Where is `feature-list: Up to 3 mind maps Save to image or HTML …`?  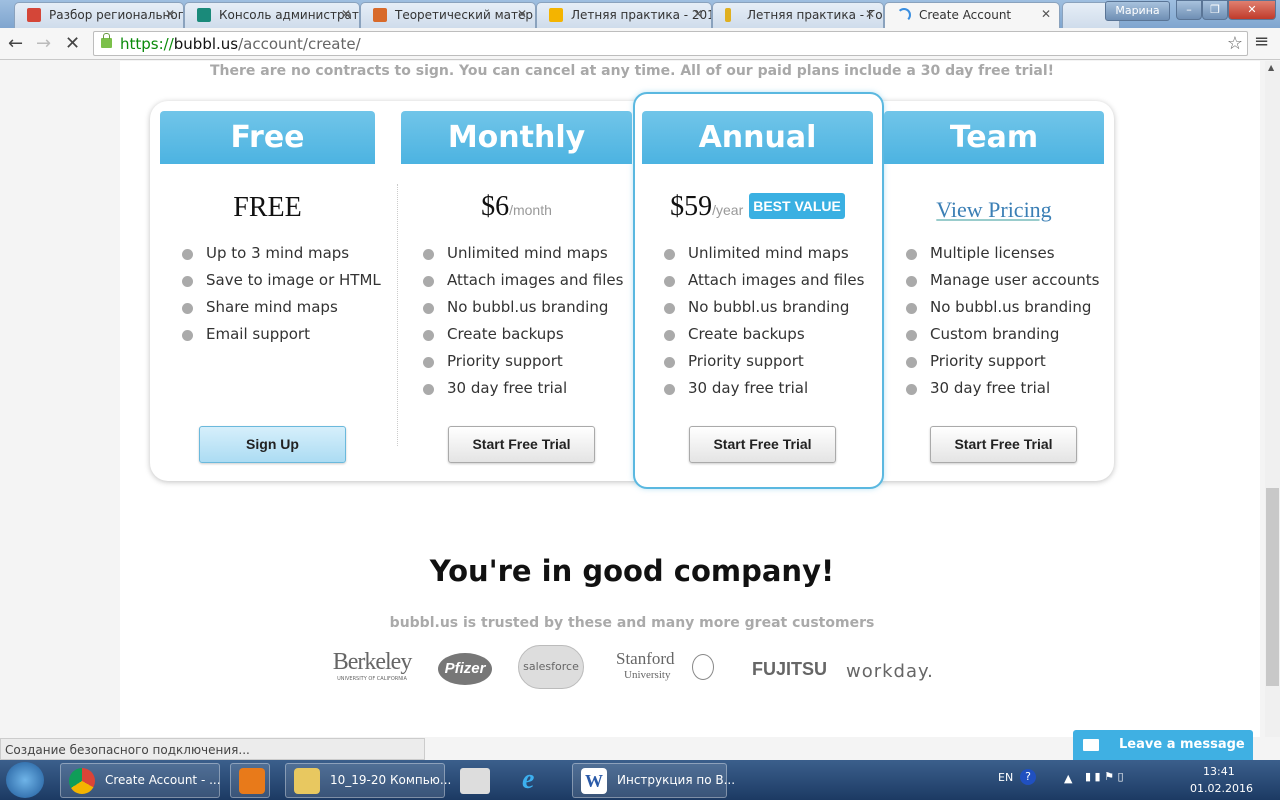
feature-list: Up to 3 mind maps Save to image or HTML … is located at coordinates (281, 298).